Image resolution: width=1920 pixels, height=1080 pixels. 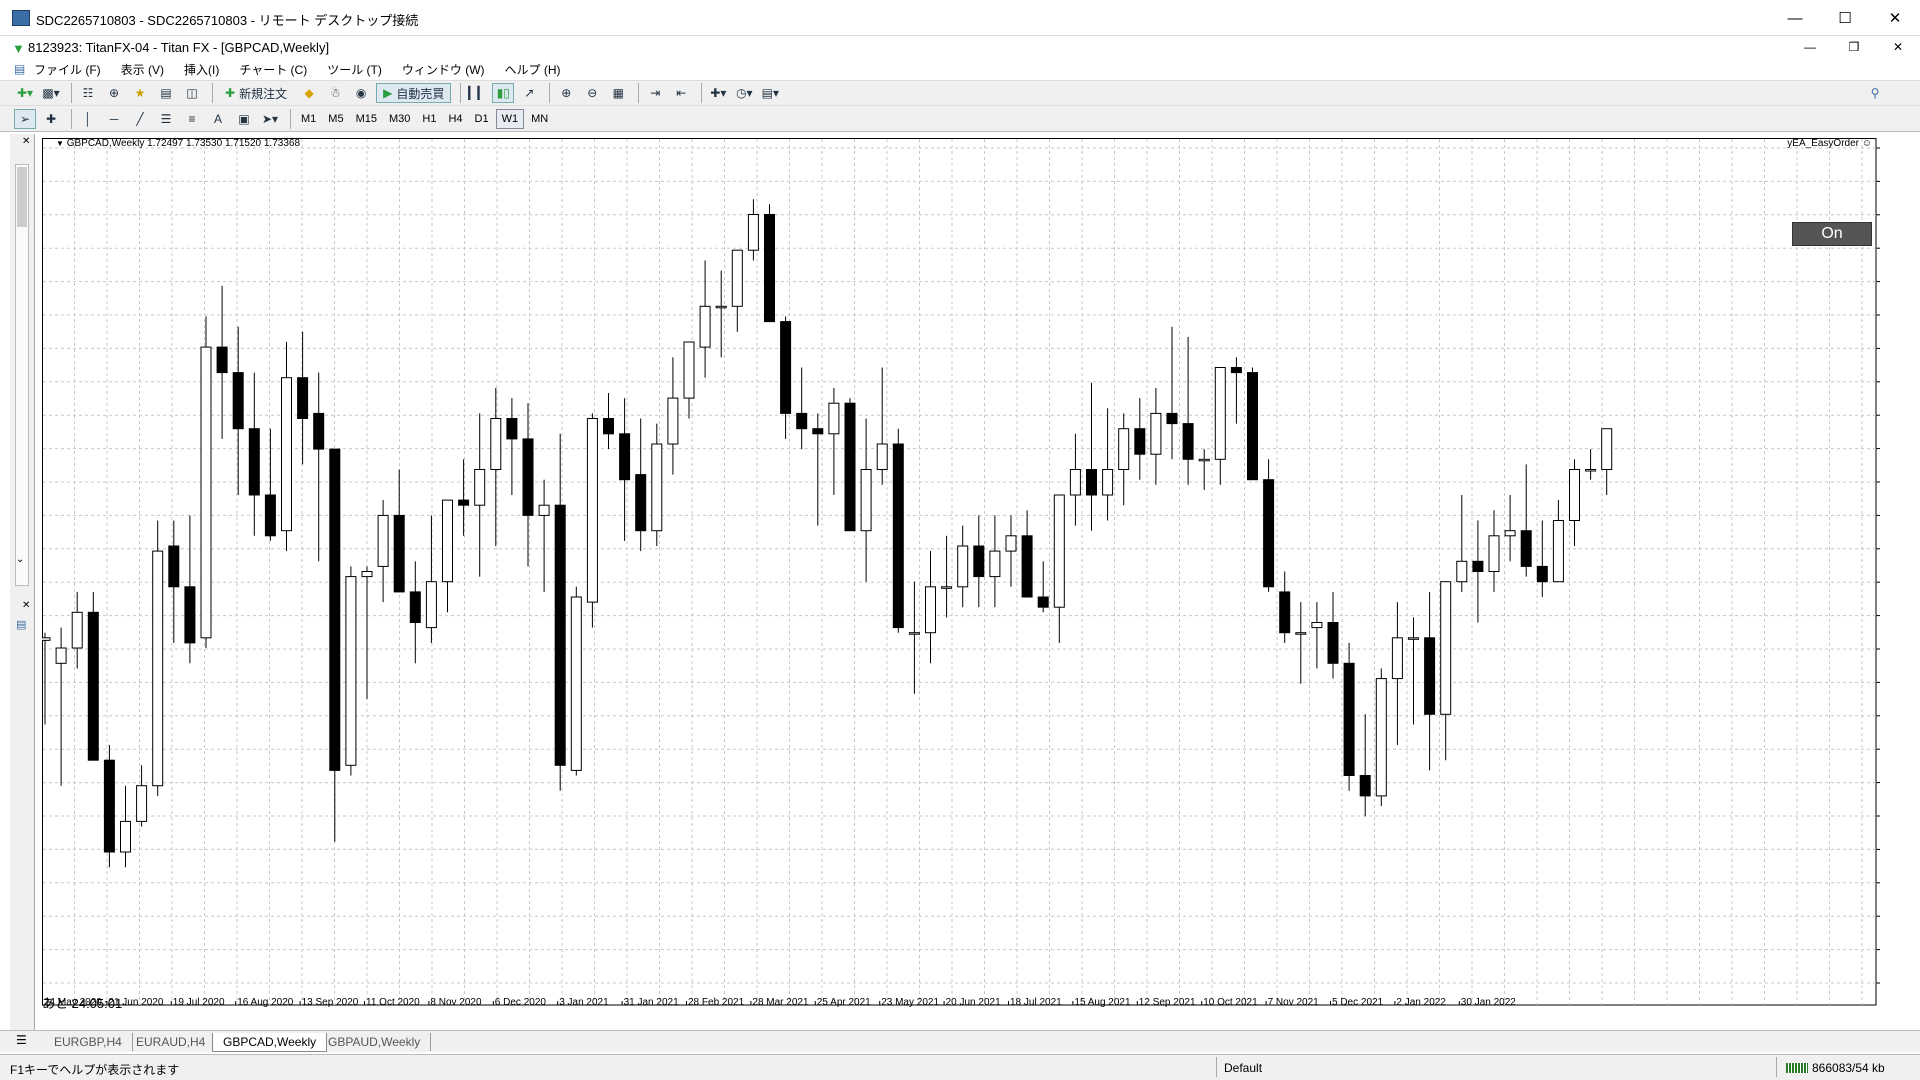 I want to click on profiles-icon: ▩▾, so click(x=51, y=93).